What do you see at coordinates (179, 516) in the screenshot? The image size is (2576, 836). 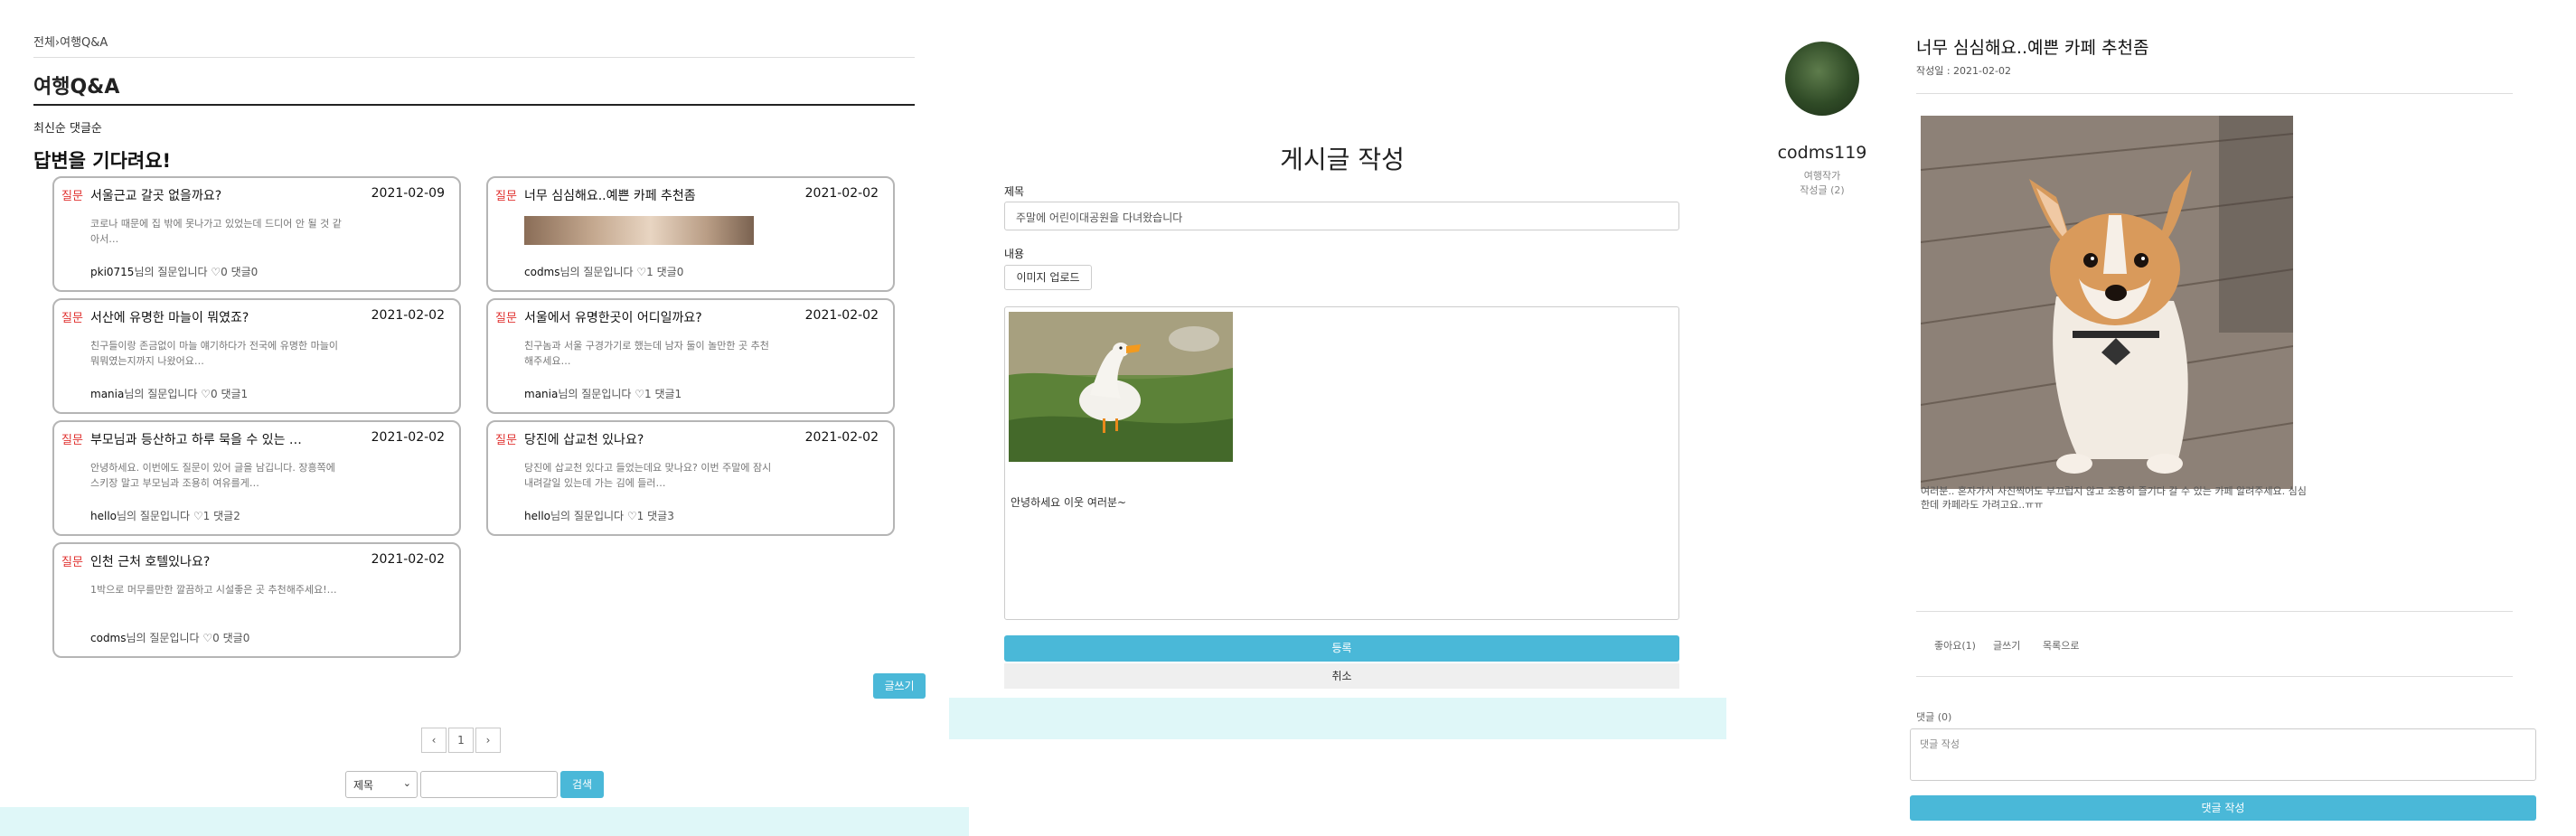 I see `question-stats: 님의 질문입니다 ♡1 댓글2` at bounding box center [179, 516].